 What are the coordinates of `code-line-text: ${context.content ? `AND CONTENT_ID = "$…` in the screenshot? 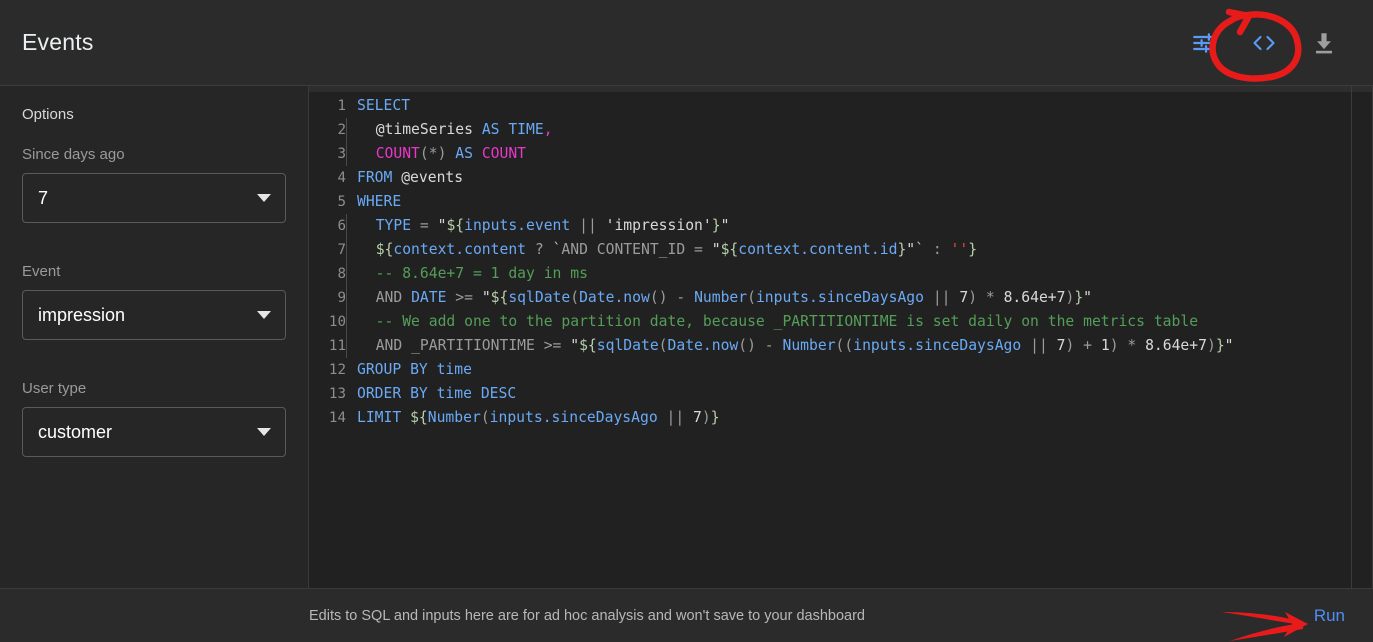 It's located at (661, 250).